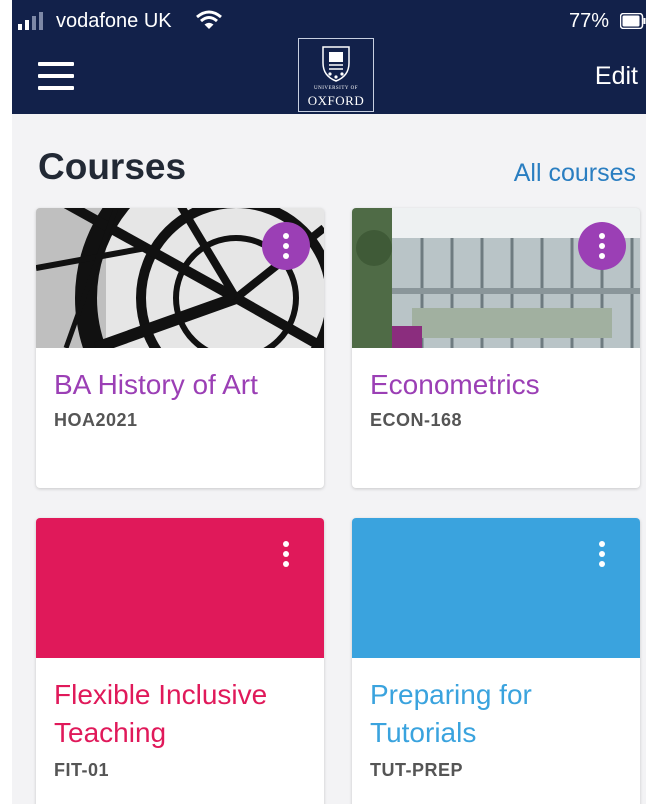 Image resolution: width=646 pixels, height=804 pixels. Describe the element at coordinates (161, 713) in the screenshot. I see `course-title: Flexible Inclusive Teaching` at that location.